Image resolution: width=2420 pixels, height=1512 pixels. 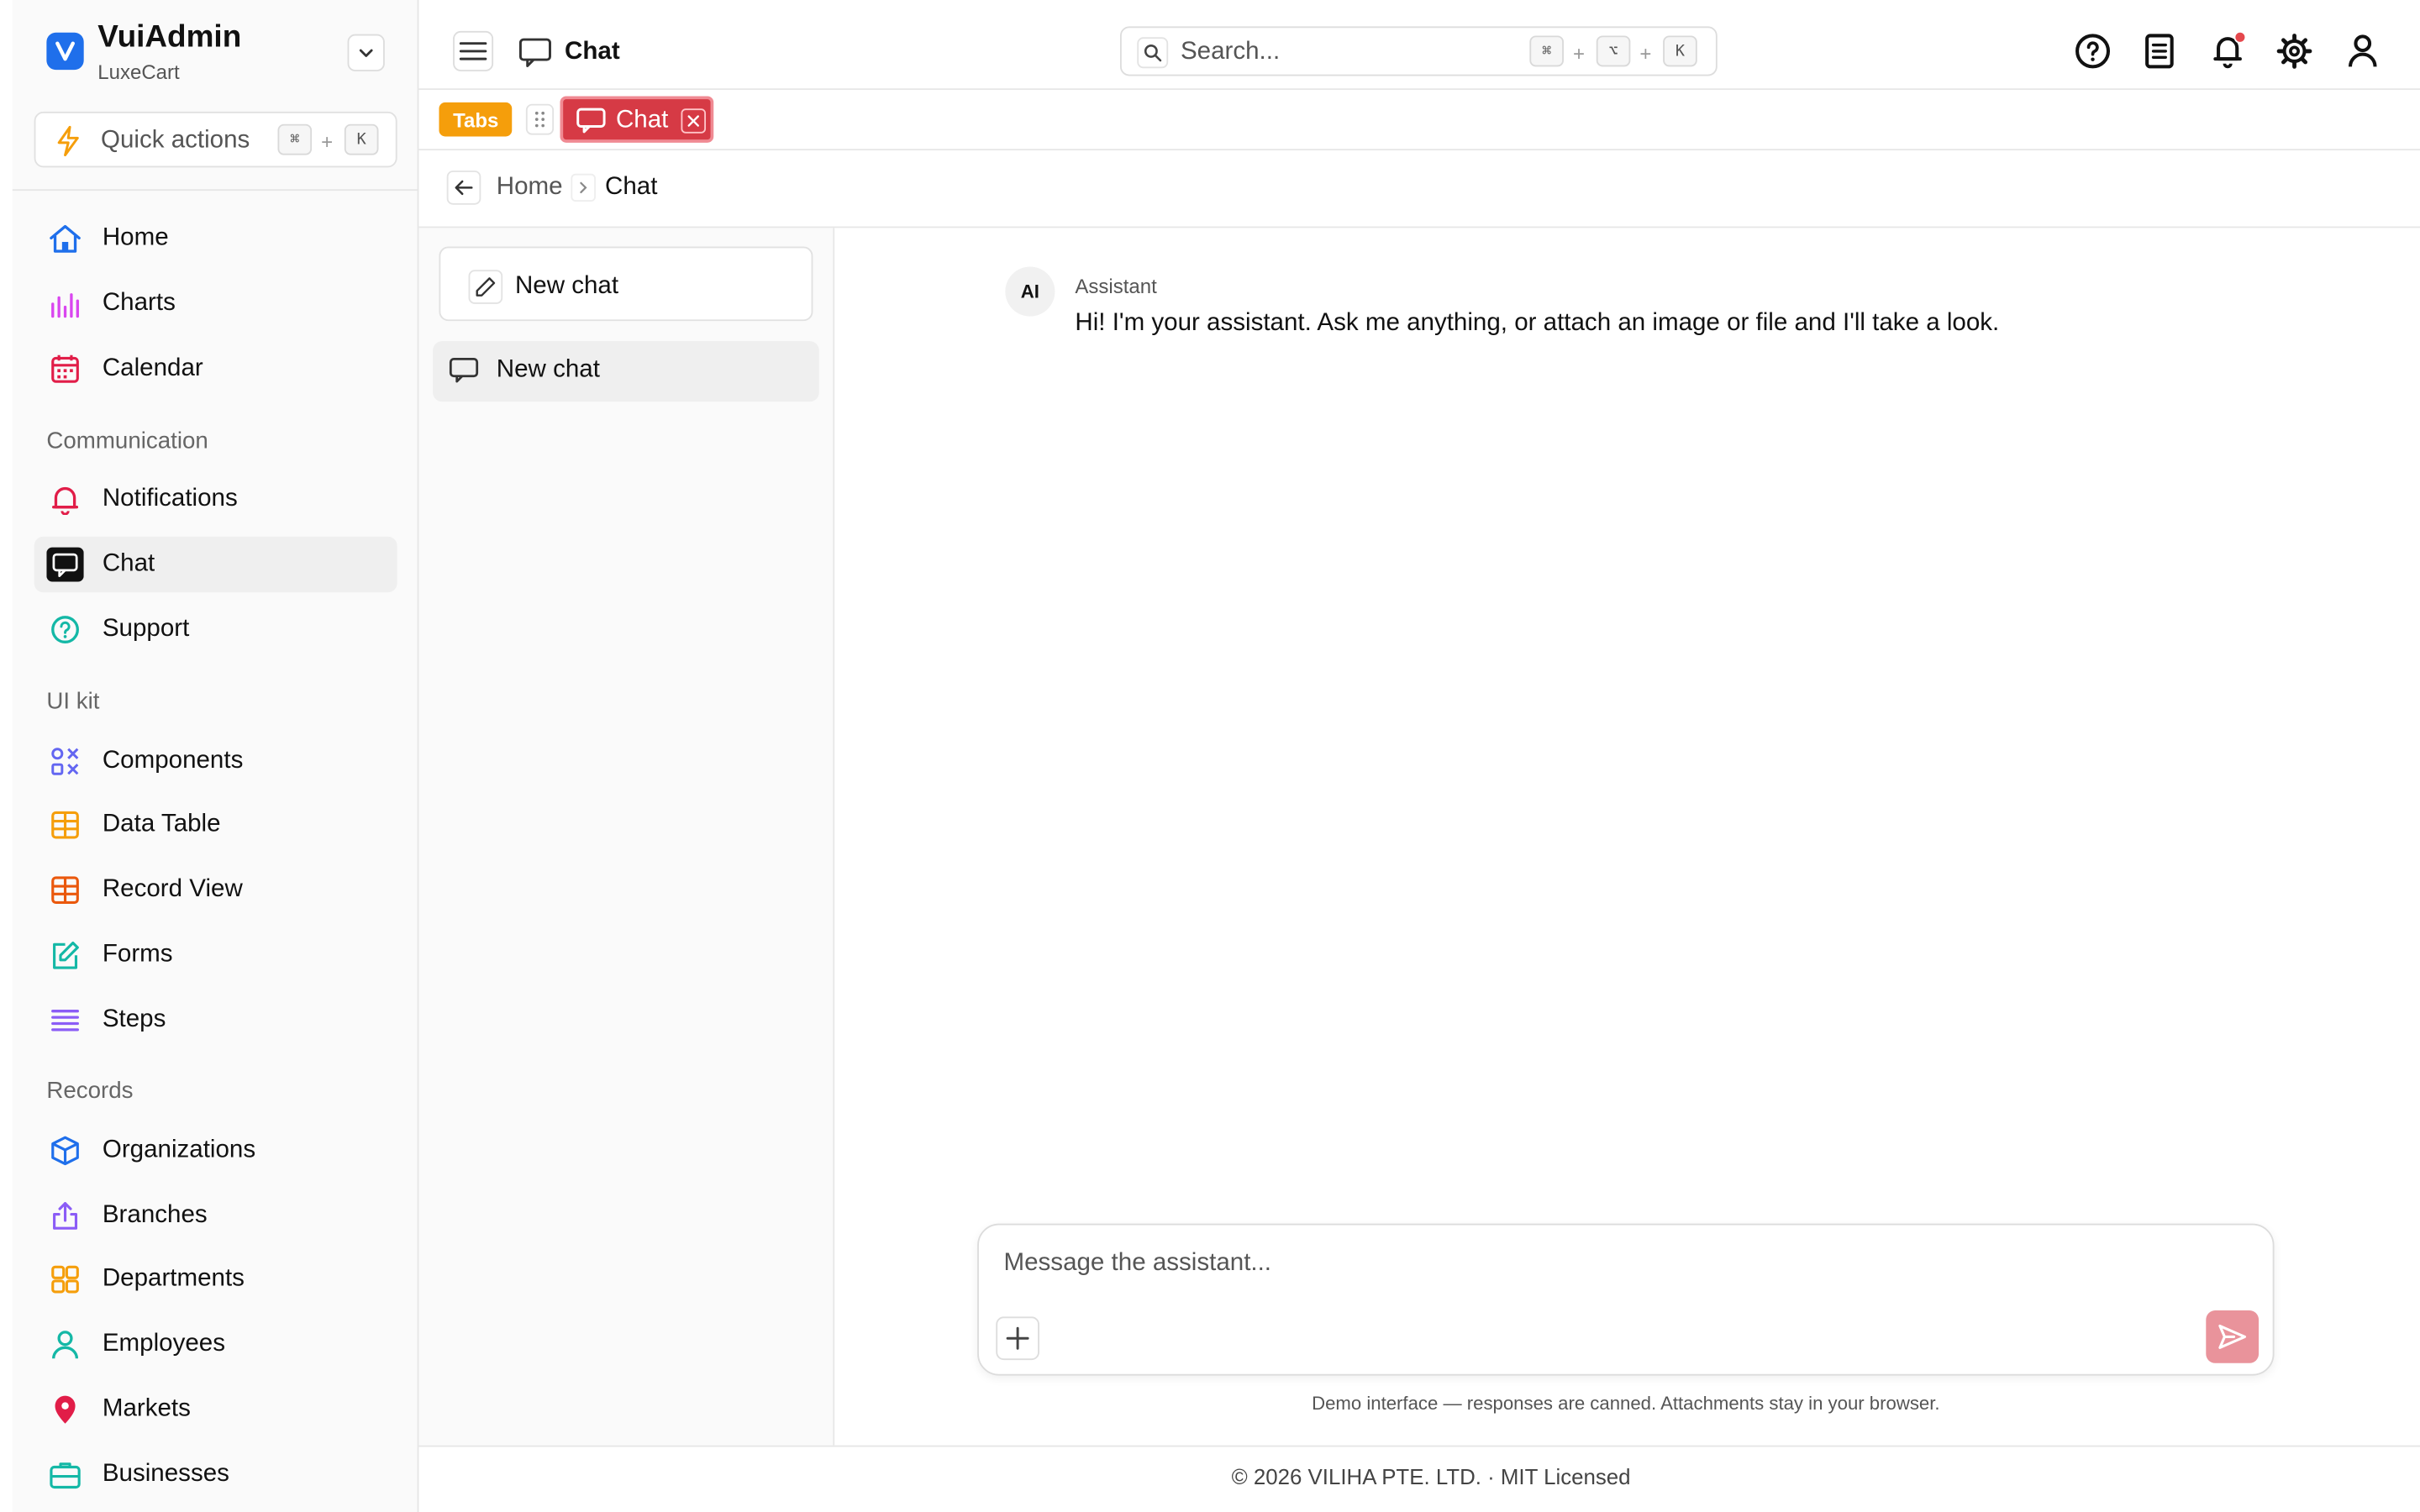 I want to click on settings-button, so click(x=2295, y=51).